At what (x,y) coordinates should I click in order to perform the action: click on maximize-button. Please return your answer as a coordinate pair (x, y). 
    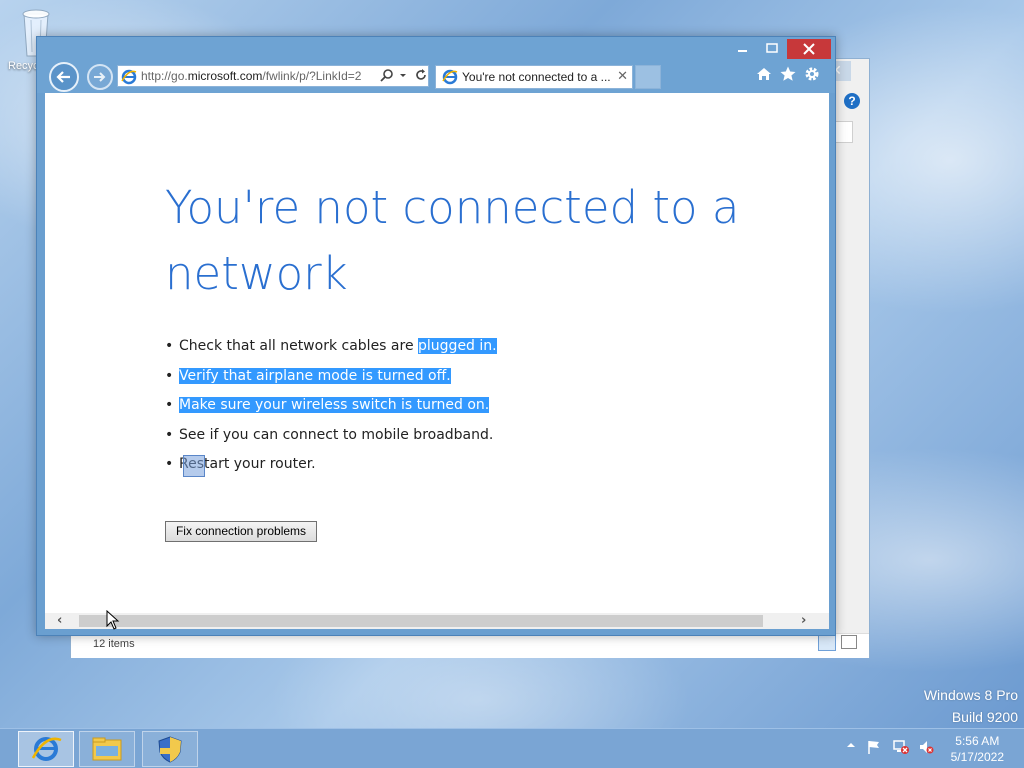
    Looking at the image, I should click on (772, 49).